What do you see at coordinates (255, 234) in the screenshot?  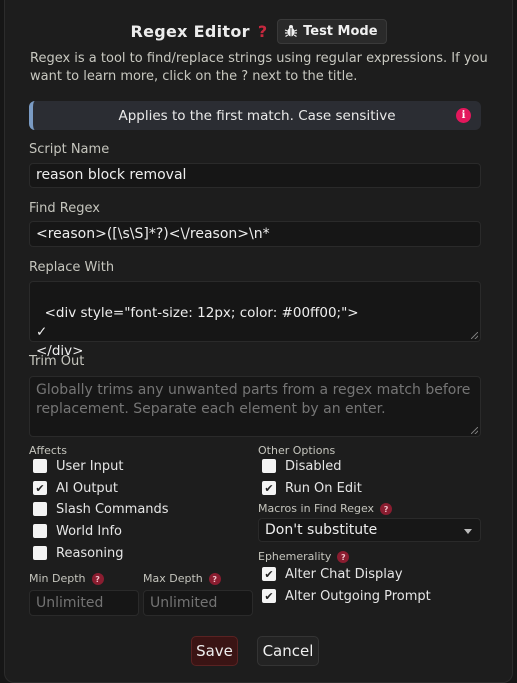 I see `find-regex-input: <reason>([\s\S]*?)<\/reason>\n*` at bounding box center [255, 234].